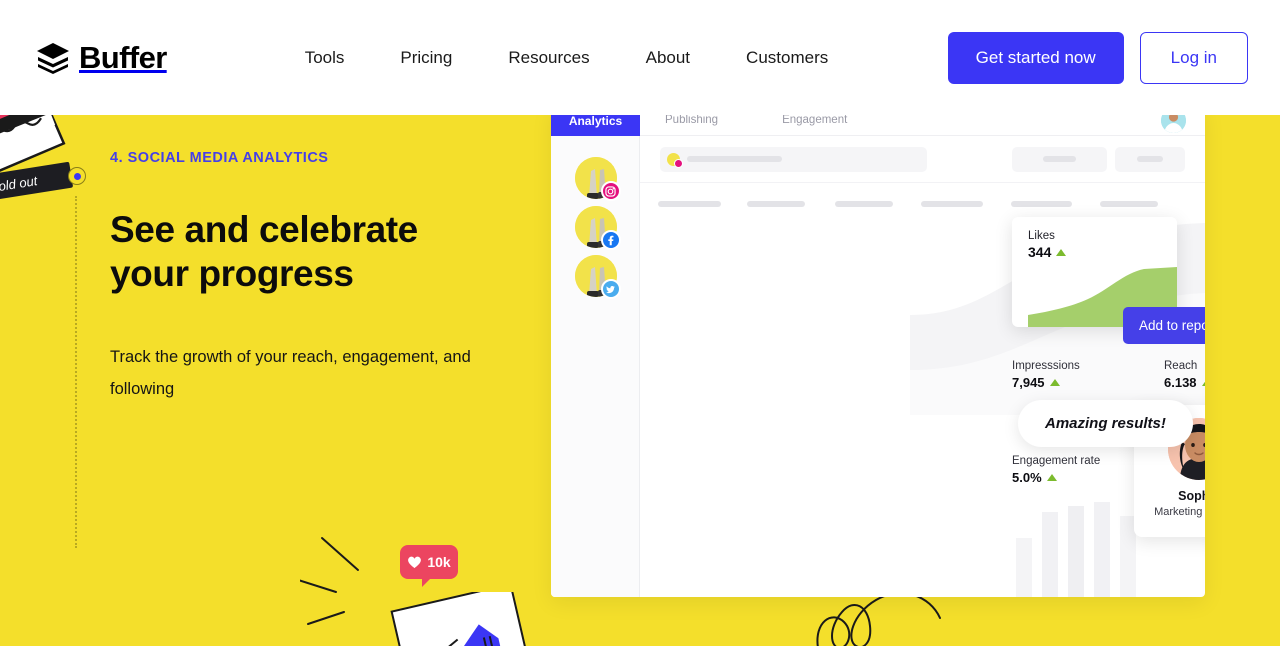  I want to click on amazing-results-callout: Amazing results!, so click(1105, 423).